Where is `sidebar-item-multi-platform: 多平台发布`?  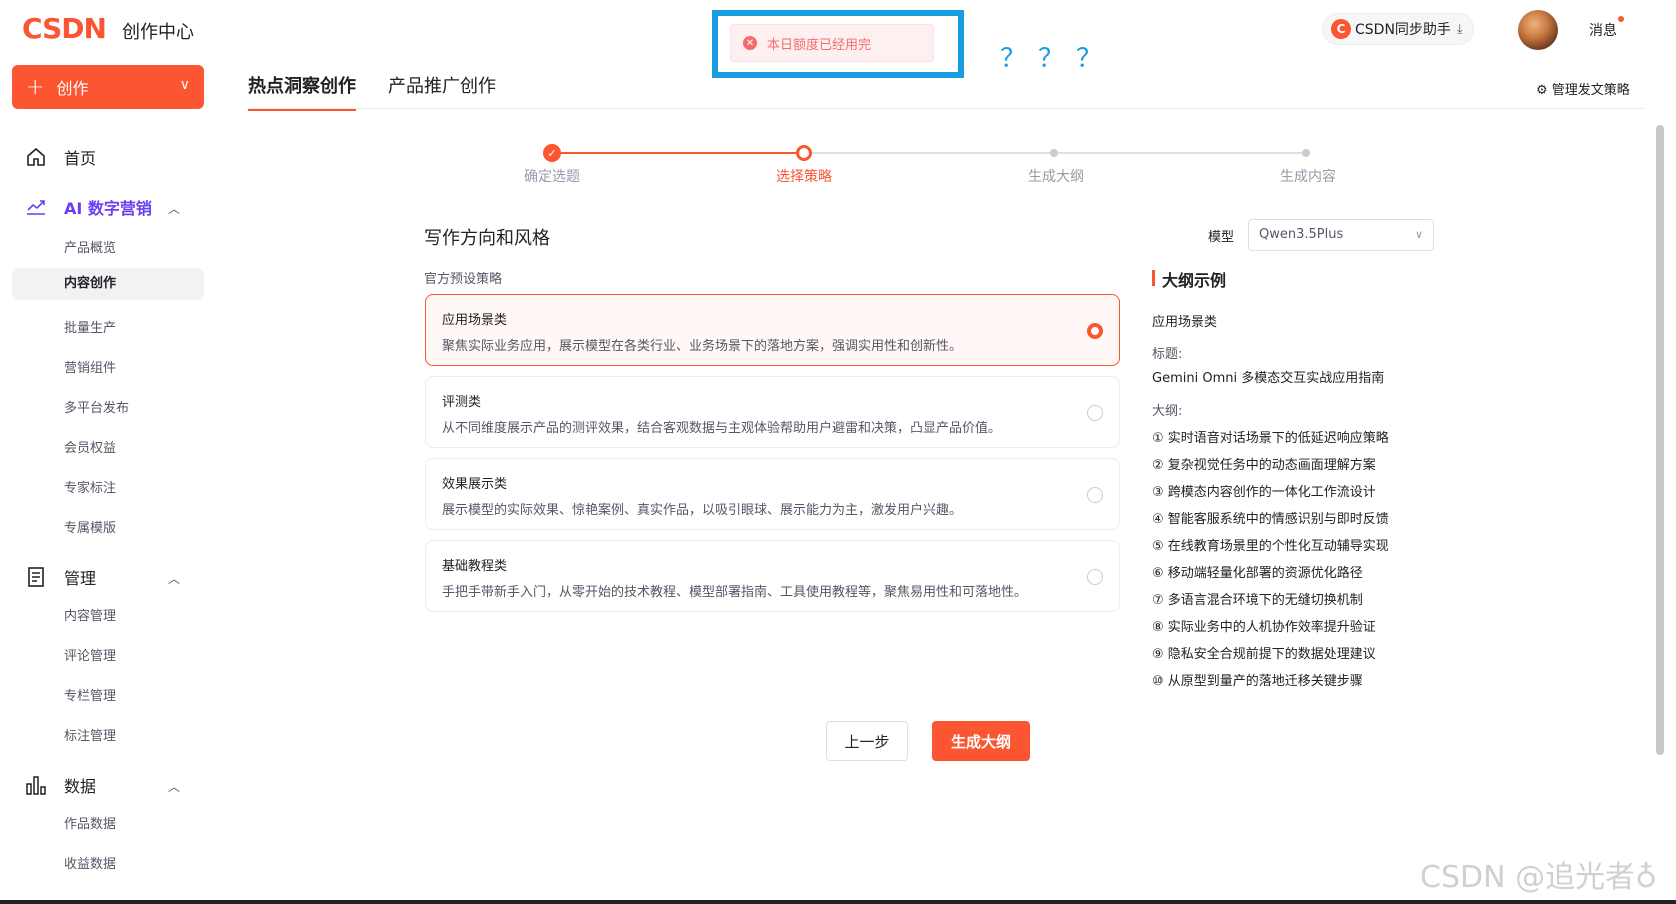 sidebar-item-multi-platform: 多平台发布 is located at coordinates (96, 406).